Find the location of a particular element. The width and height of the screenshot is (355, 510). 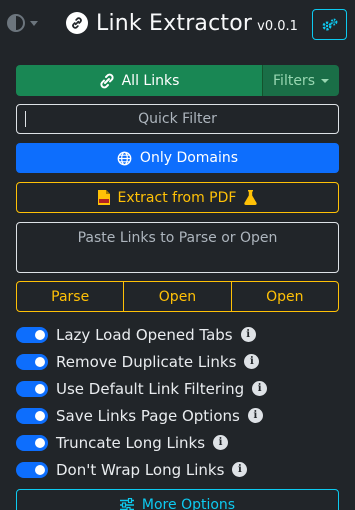

save-page-options-label: Save Links Page Options is located at coordinates (148, 415).